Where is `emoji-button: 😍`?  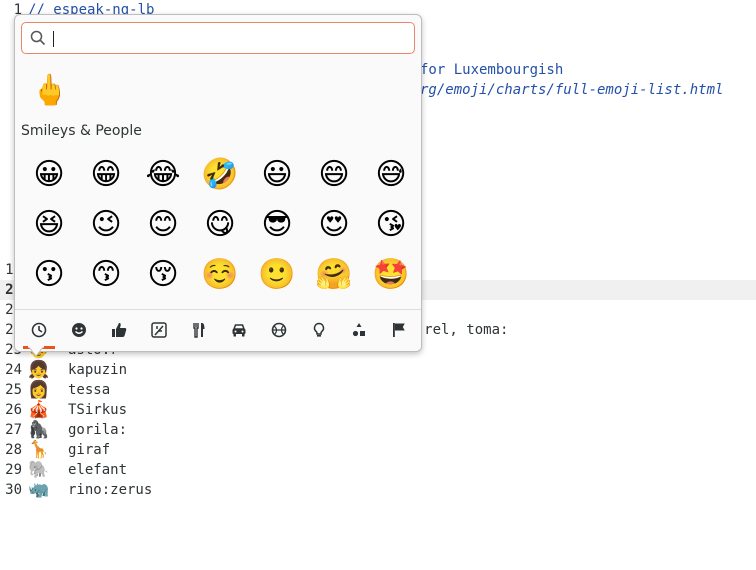 emoji-button: 😍 is located at coordinates (334, 225).